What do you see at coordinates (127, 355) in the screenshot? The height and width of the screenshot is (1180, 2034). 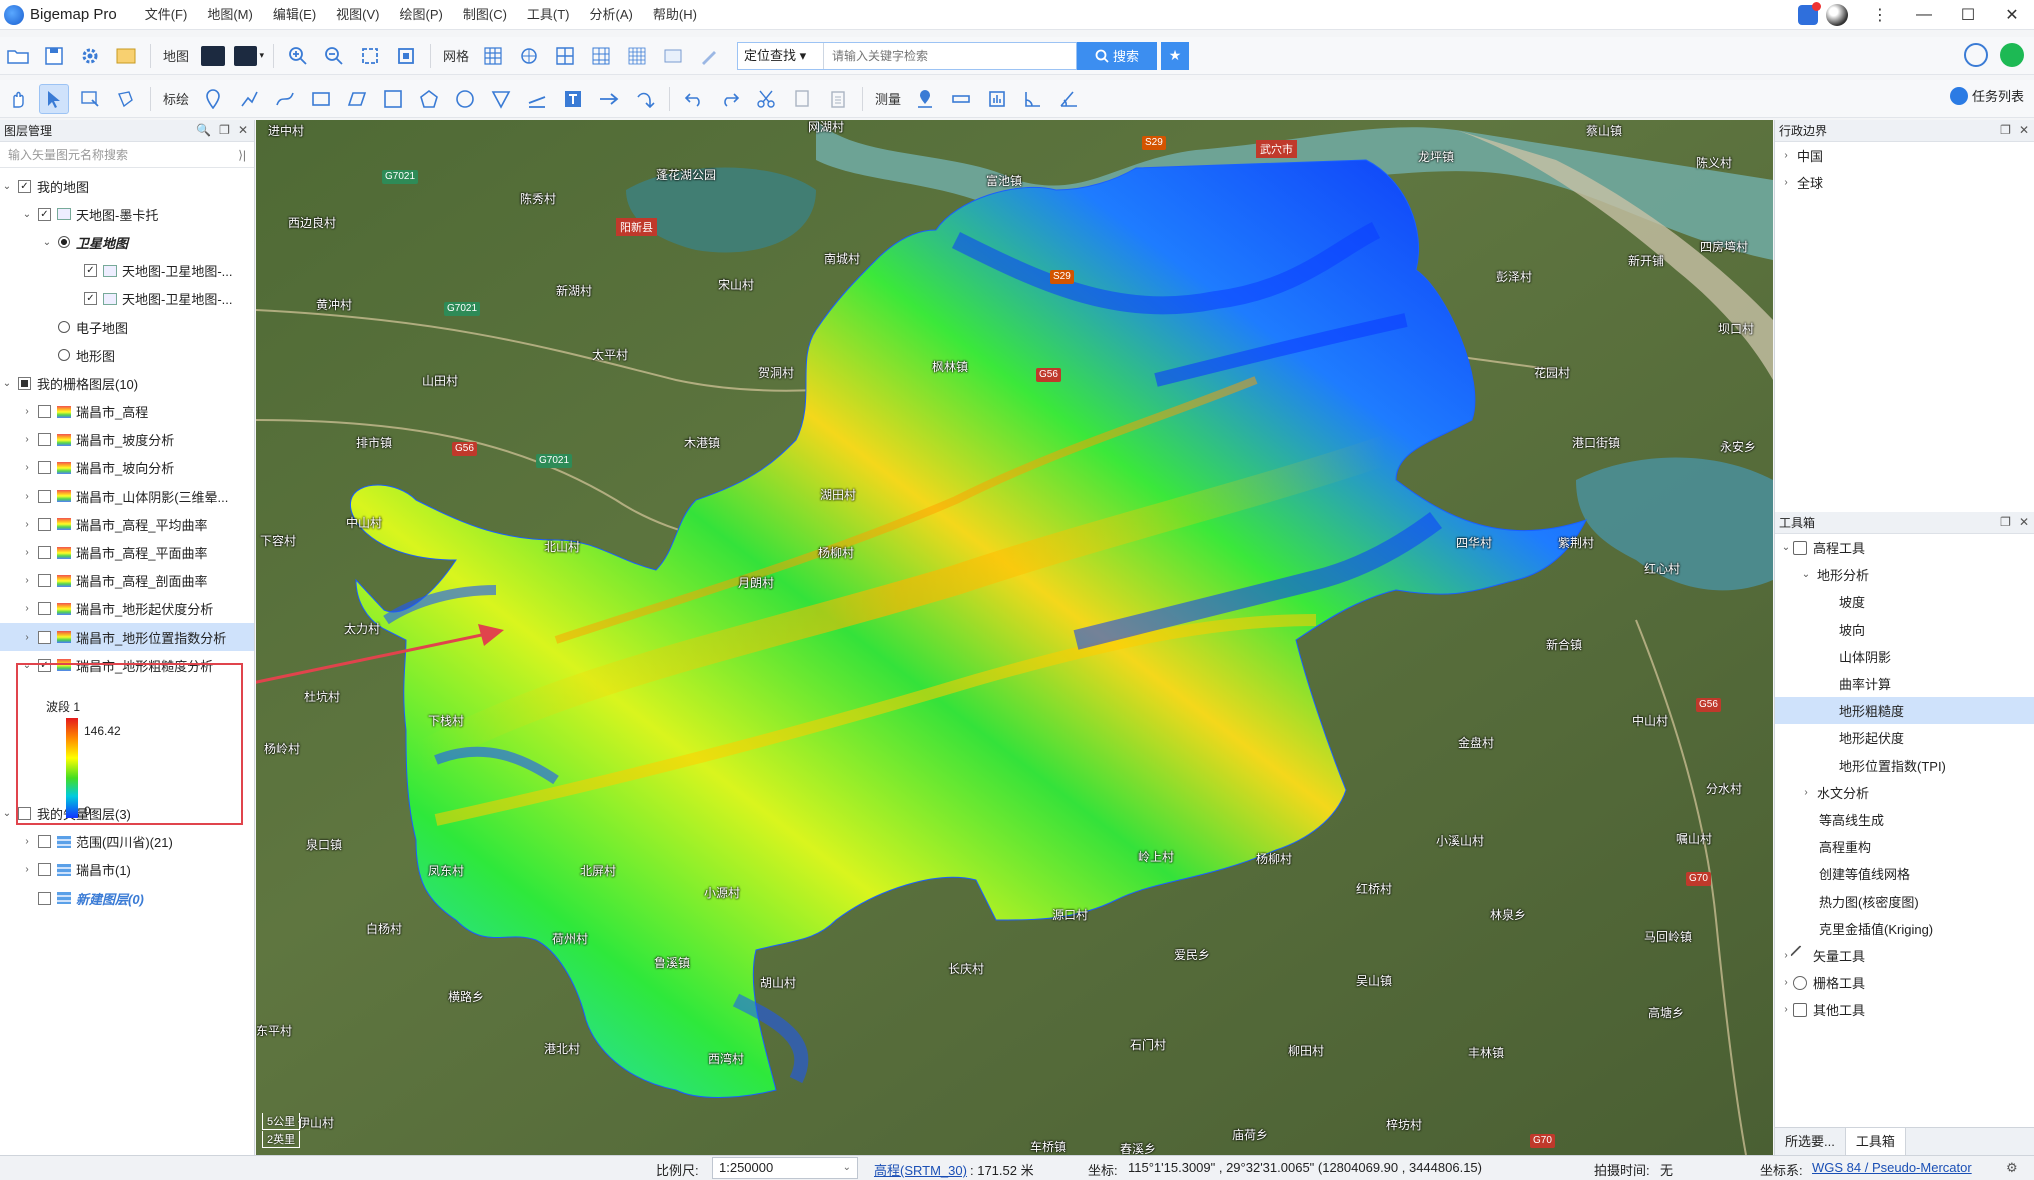 I see `tree-terrain: 地形图` at bounding box center [127, 355].